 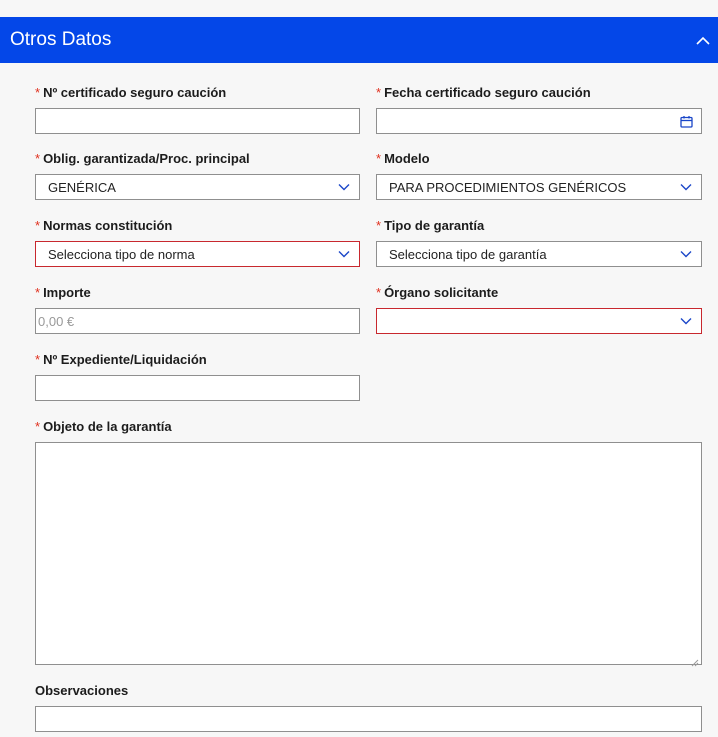 I want to click on certificado-label: * Nº certificado seguro caución, so click(x=131, y=92).